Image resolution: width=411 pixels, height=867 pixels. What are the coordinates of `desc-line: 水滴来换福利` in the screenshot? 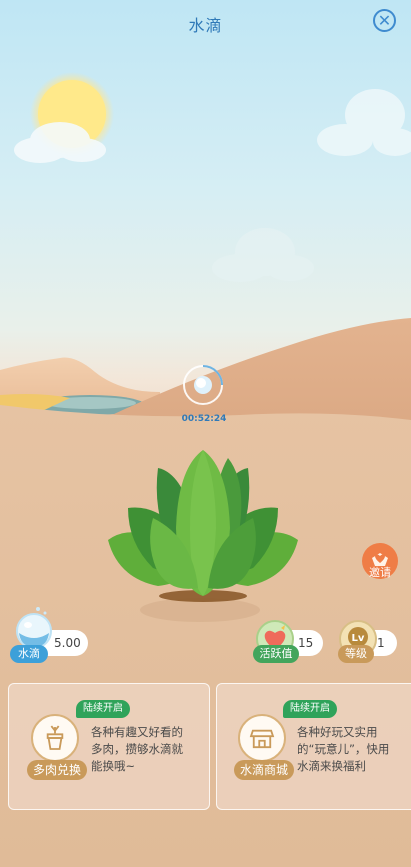 It's located at (331, 766).